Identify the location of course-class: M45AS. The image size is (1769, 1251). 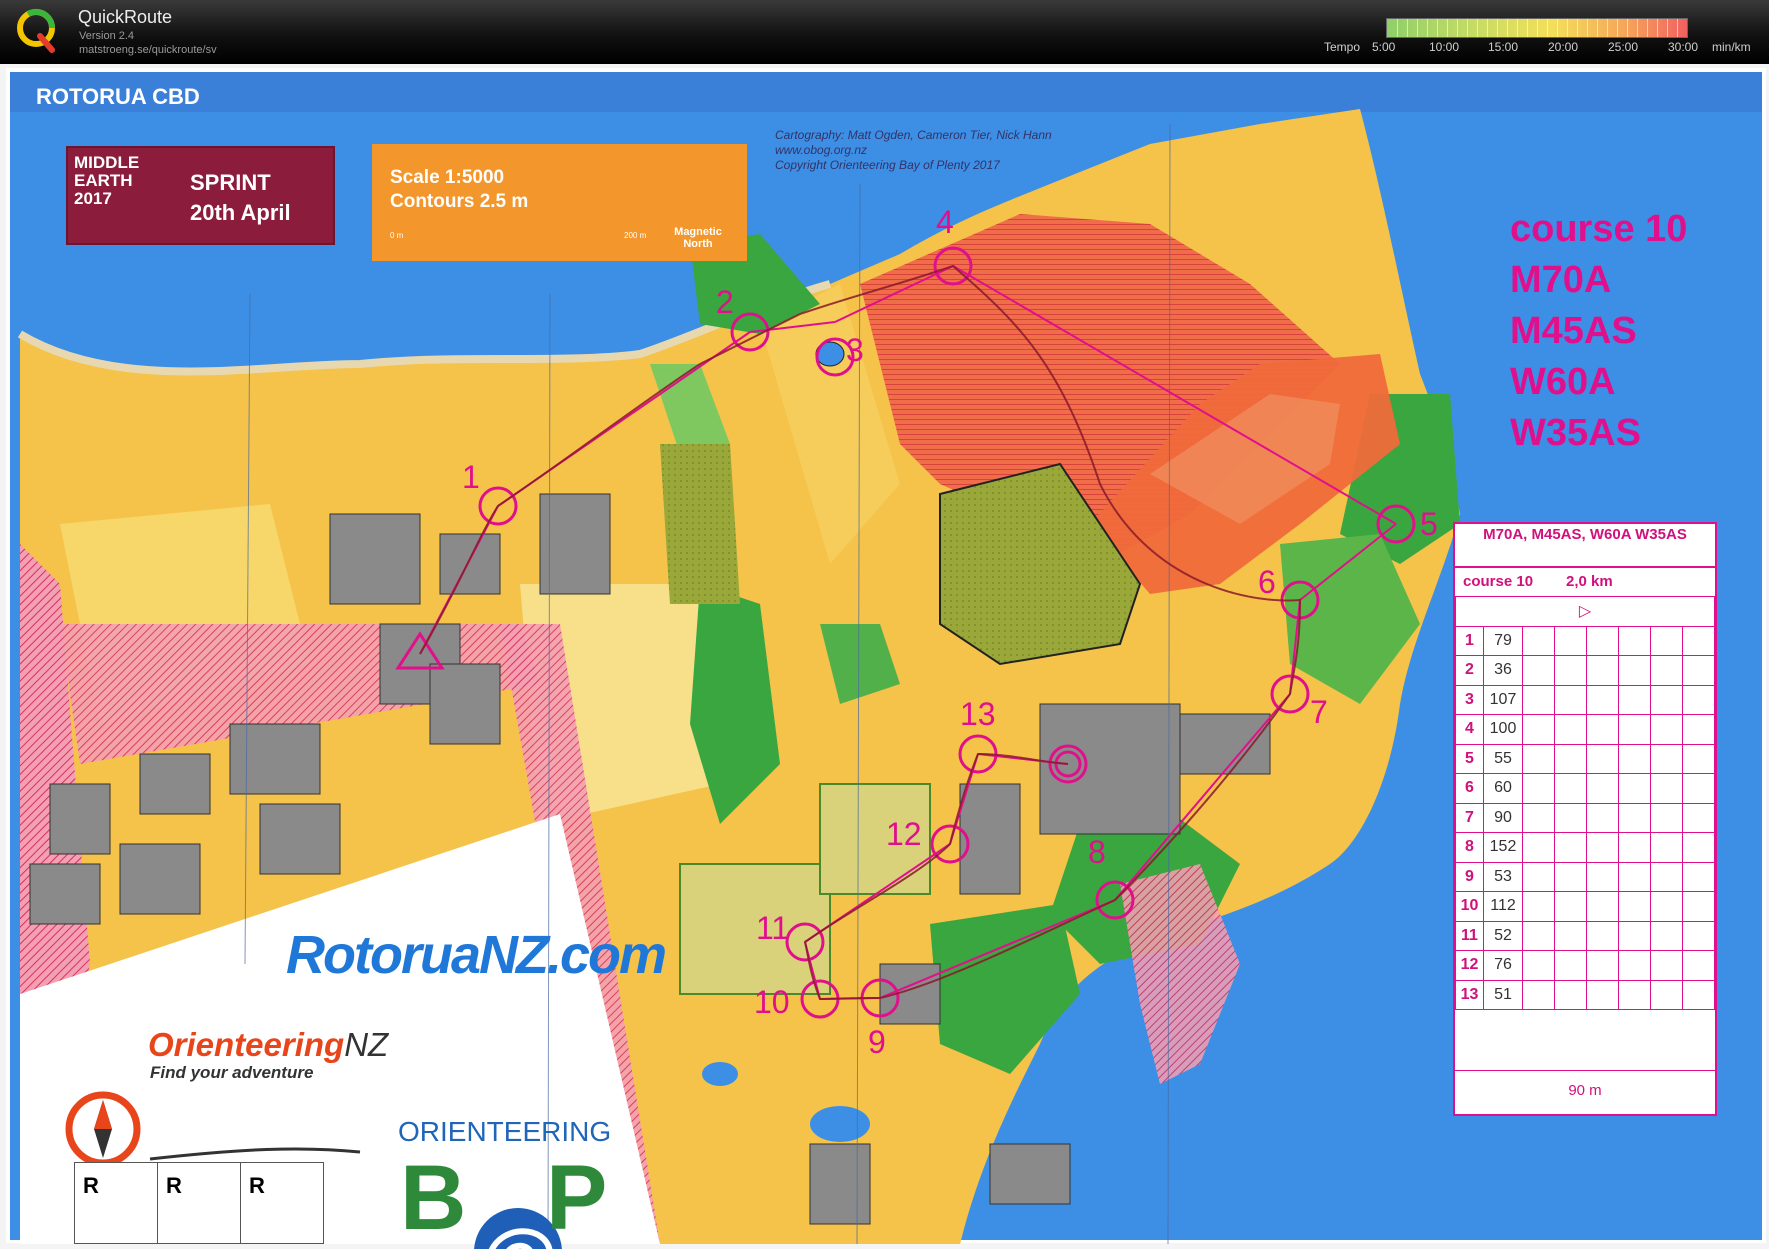
(1573, 331).